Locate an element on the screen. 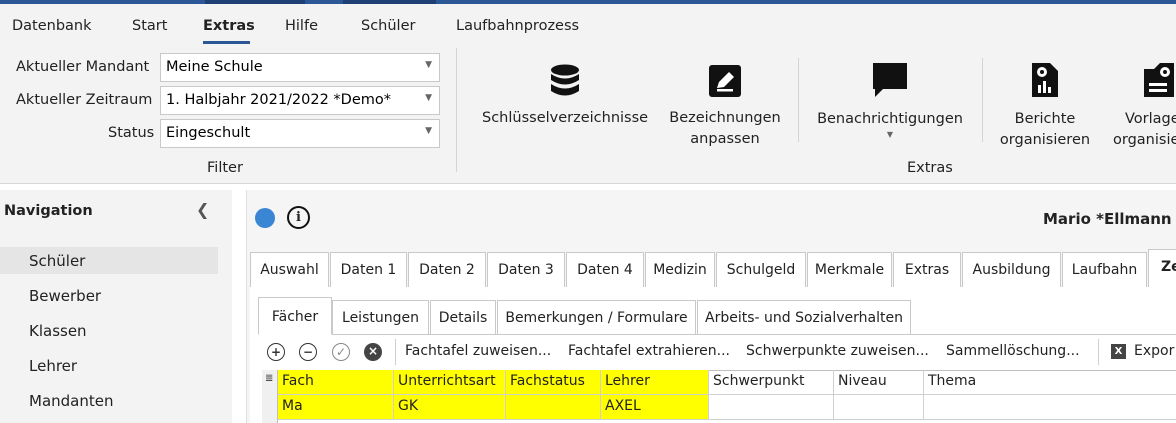 The width and height of the screenshot is (1176, 423). bezeichnungen-anpassen-button: Bezeichnungen anpassen is located at coordinates (725, 107).